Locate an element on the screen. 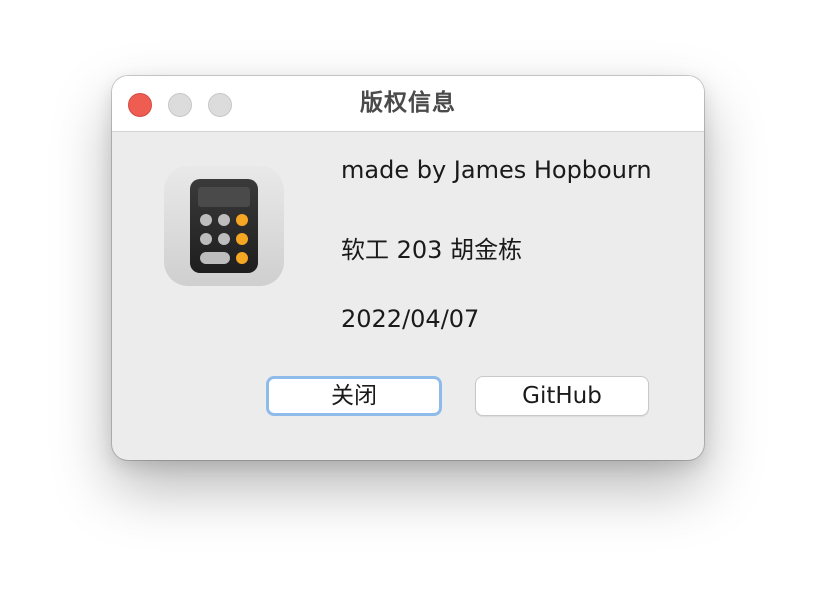 Image resolution: width=816 pixels, height=608 pixels. close-button: 关闭 is located at coordinates (354, 396).